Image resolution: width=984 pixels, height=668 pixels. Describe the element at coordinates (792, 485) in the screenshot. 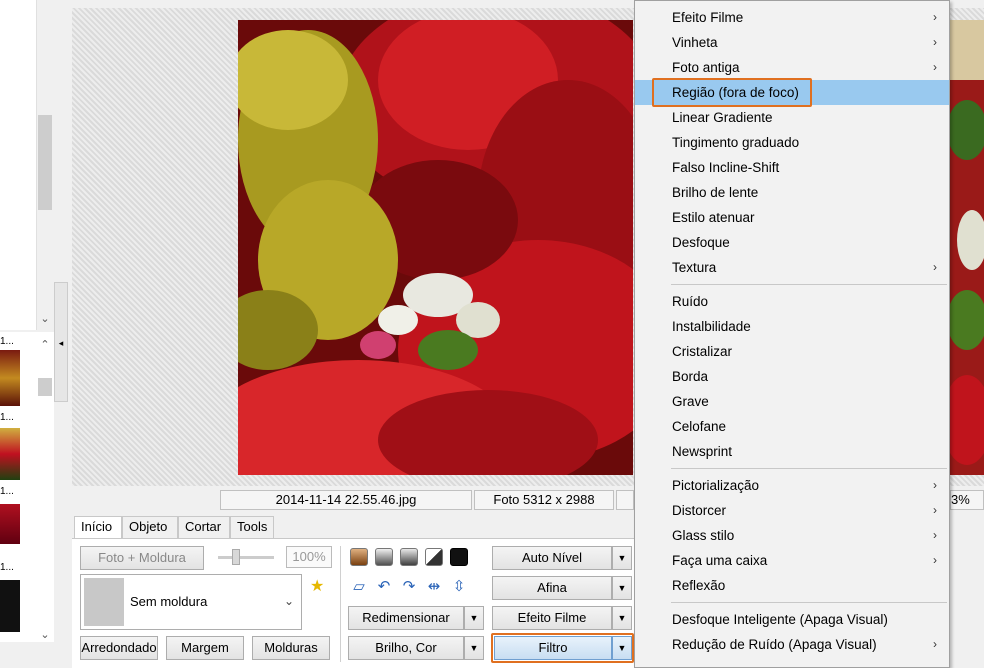

I see `menu-item-pictorialização: Pictorialização ›` at that location.